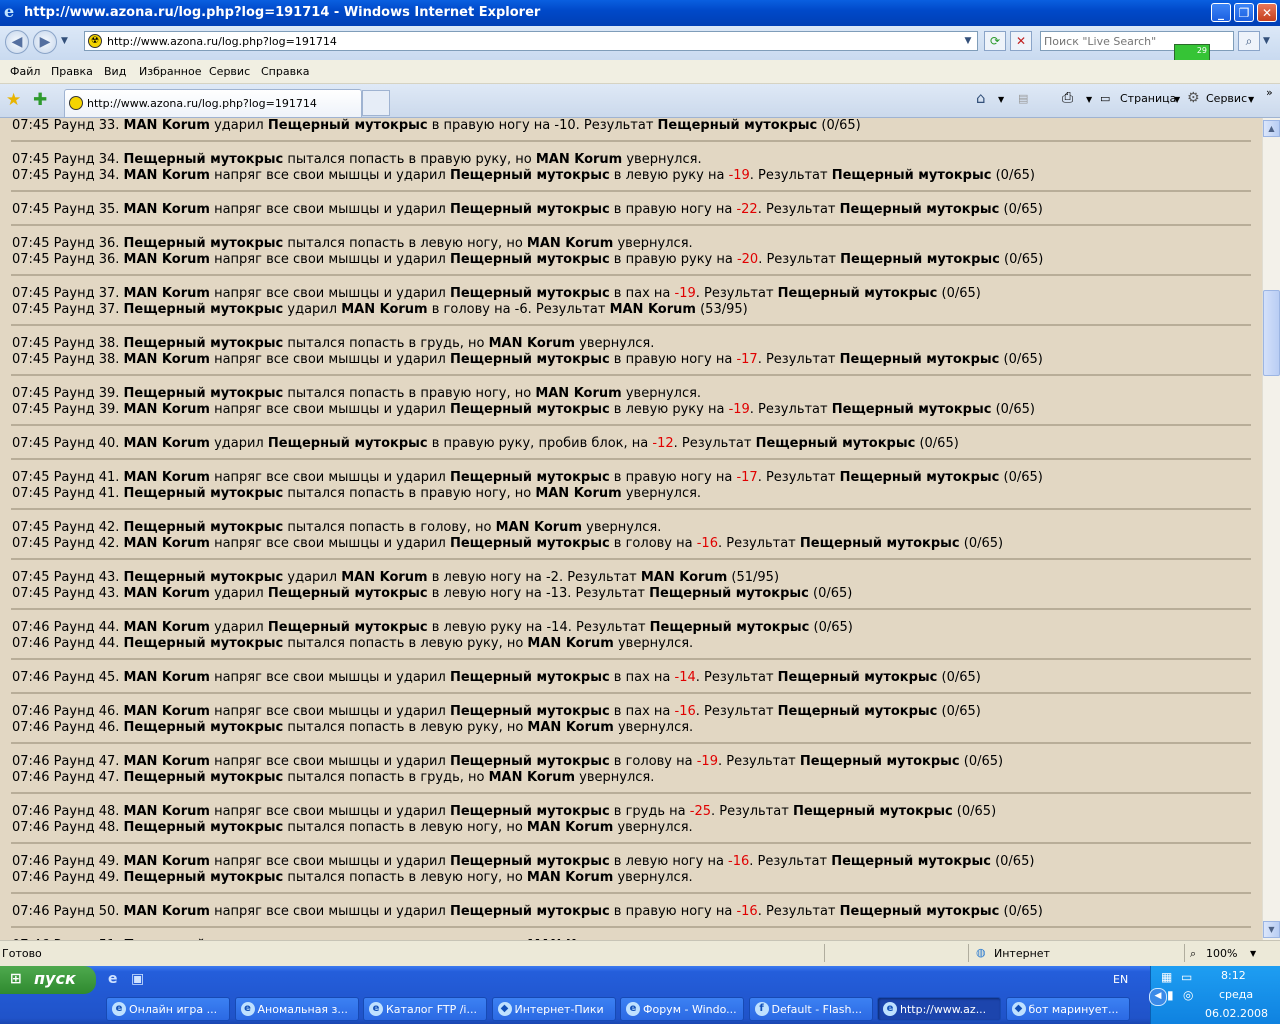  I want to click on menu-favorites: Избранное, so click(170, 71).